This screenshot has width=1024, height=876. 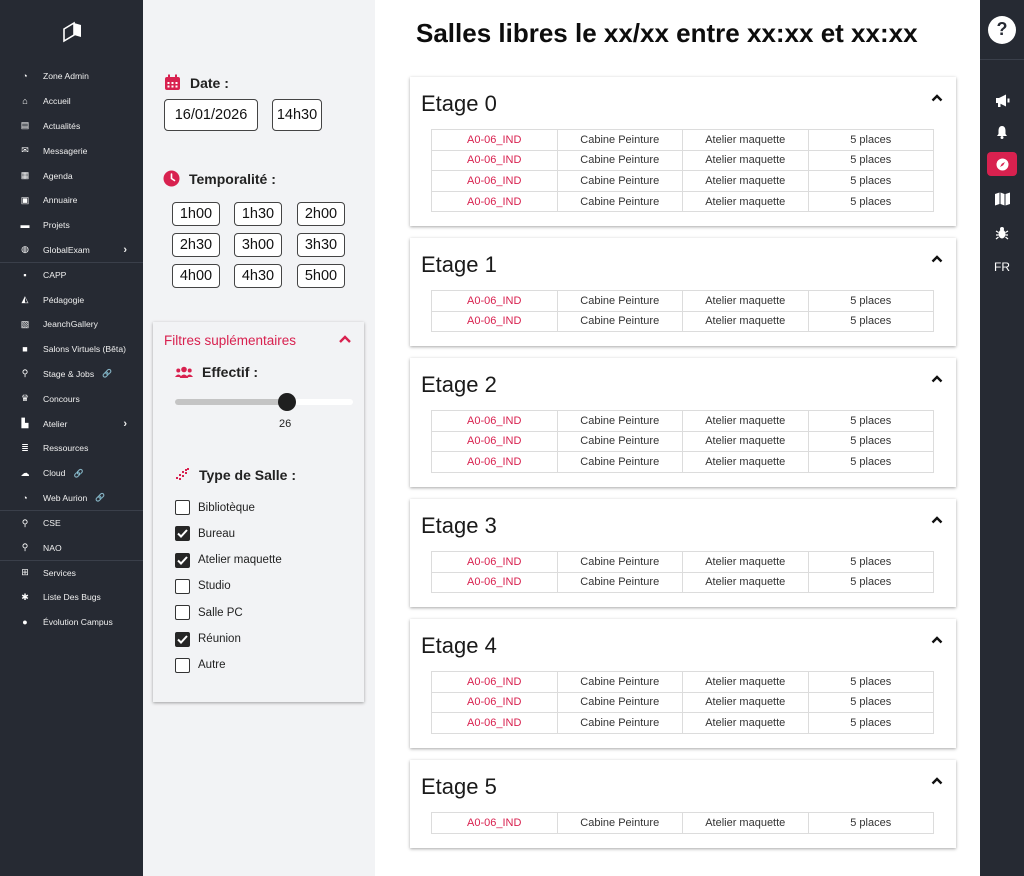 What do you see at coordinates (71, 597) in the screenshot?
I see `sidebar-item-liste-des-bugs: ✱ Liste Des Bugs` at bounding box center [71, 597].